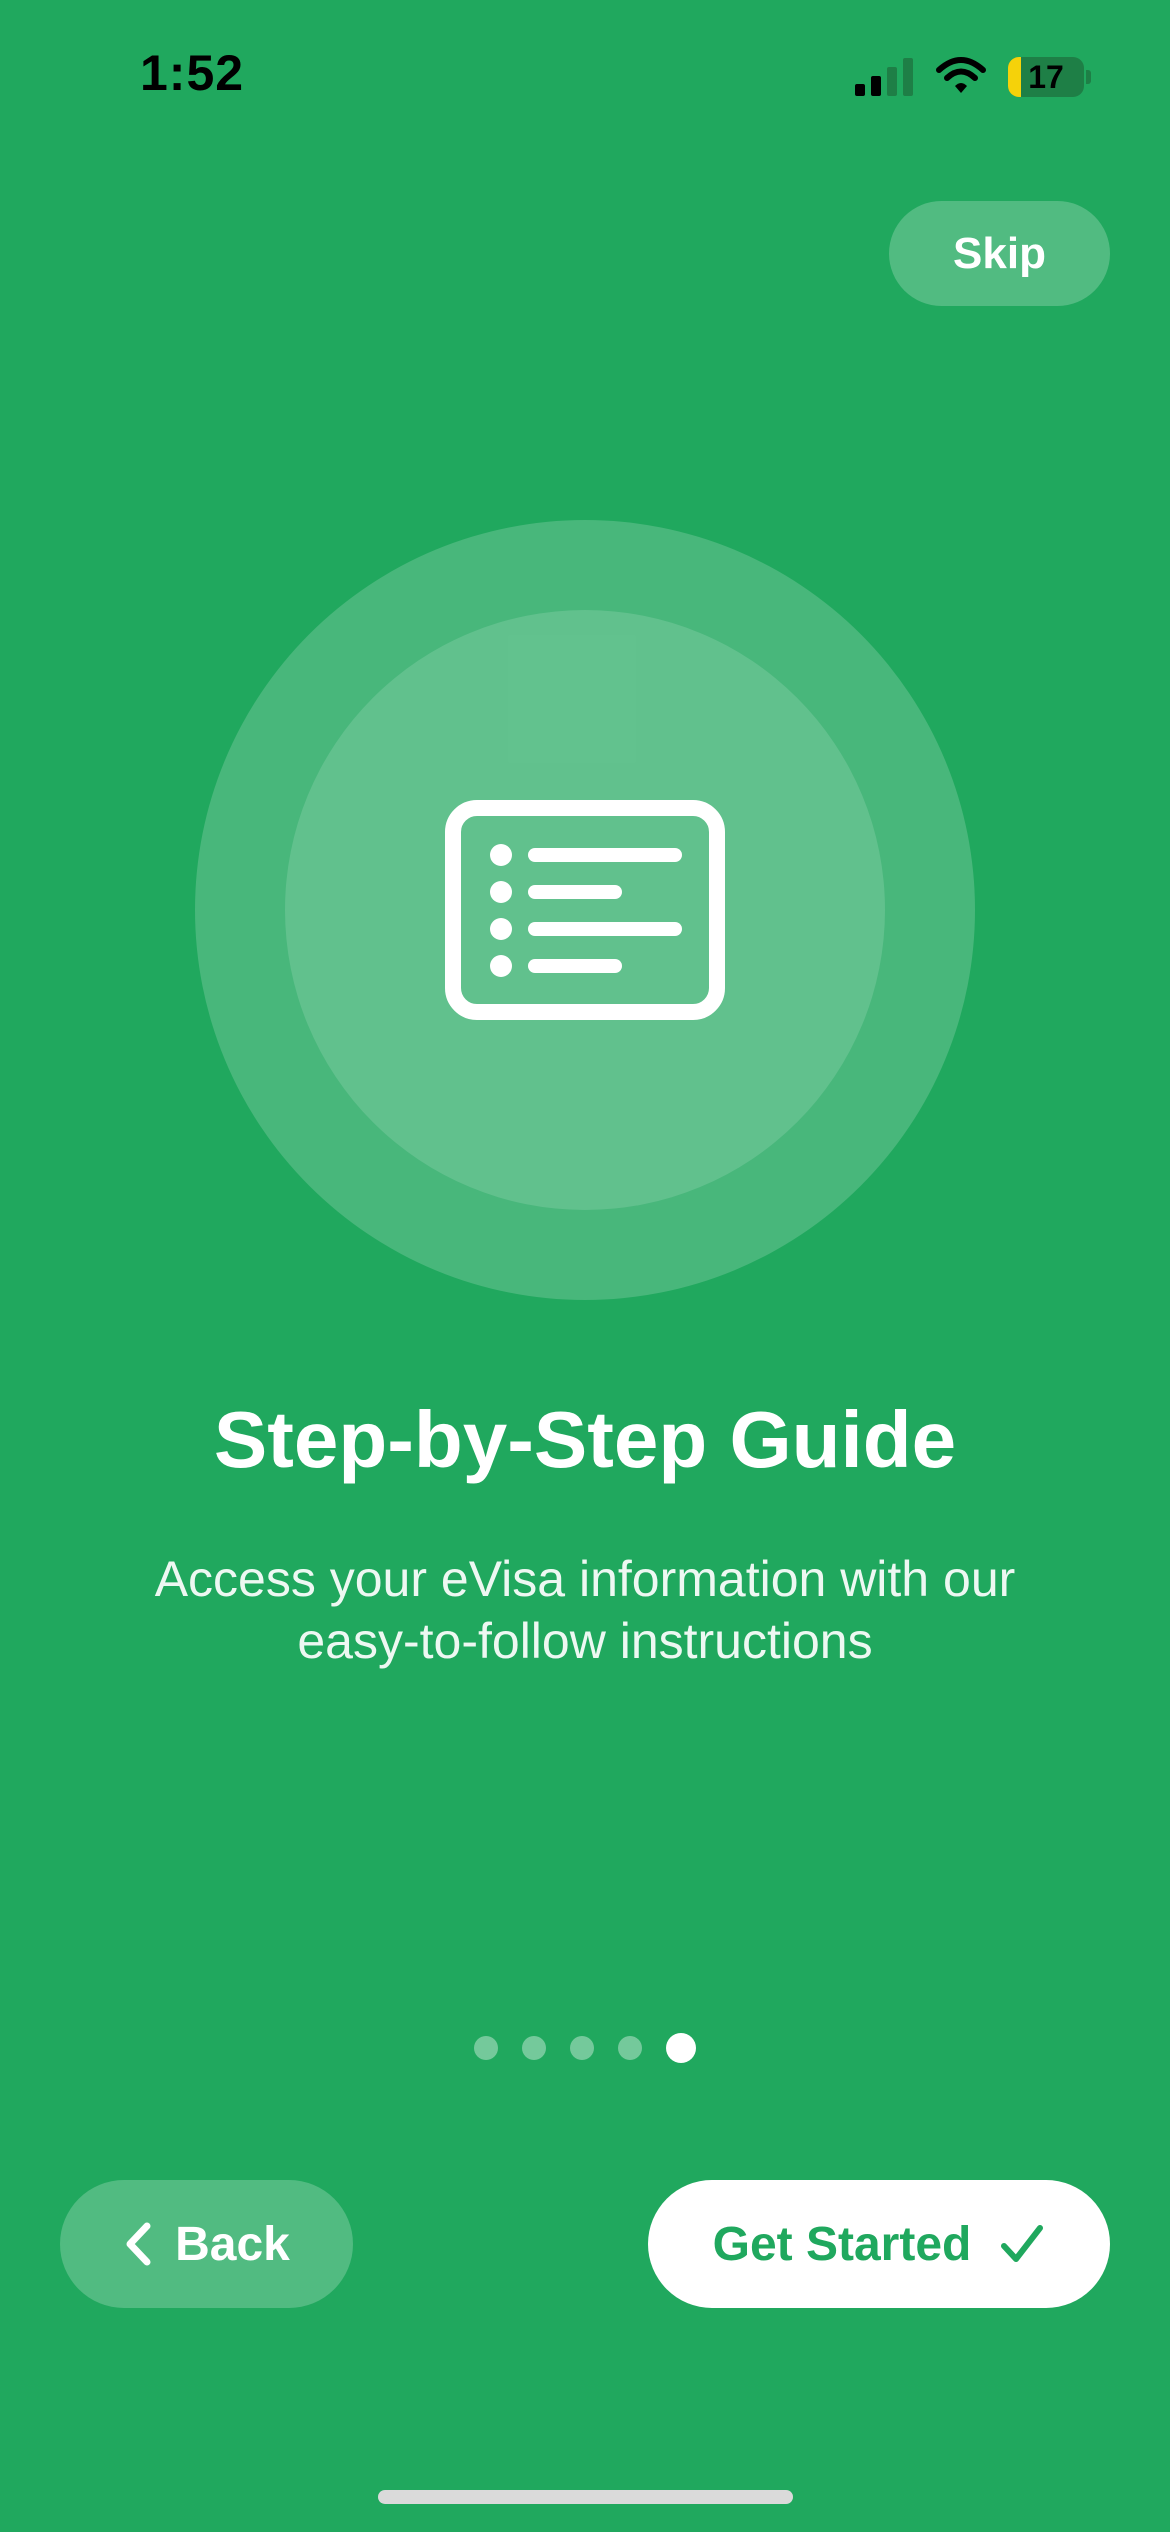 This screenshot has height=2532, width=1170. What do you see at coordinates (842, 2244) in the screenshot?
I see `get-started-label: Get Started` at bounding box center [842, 2244].